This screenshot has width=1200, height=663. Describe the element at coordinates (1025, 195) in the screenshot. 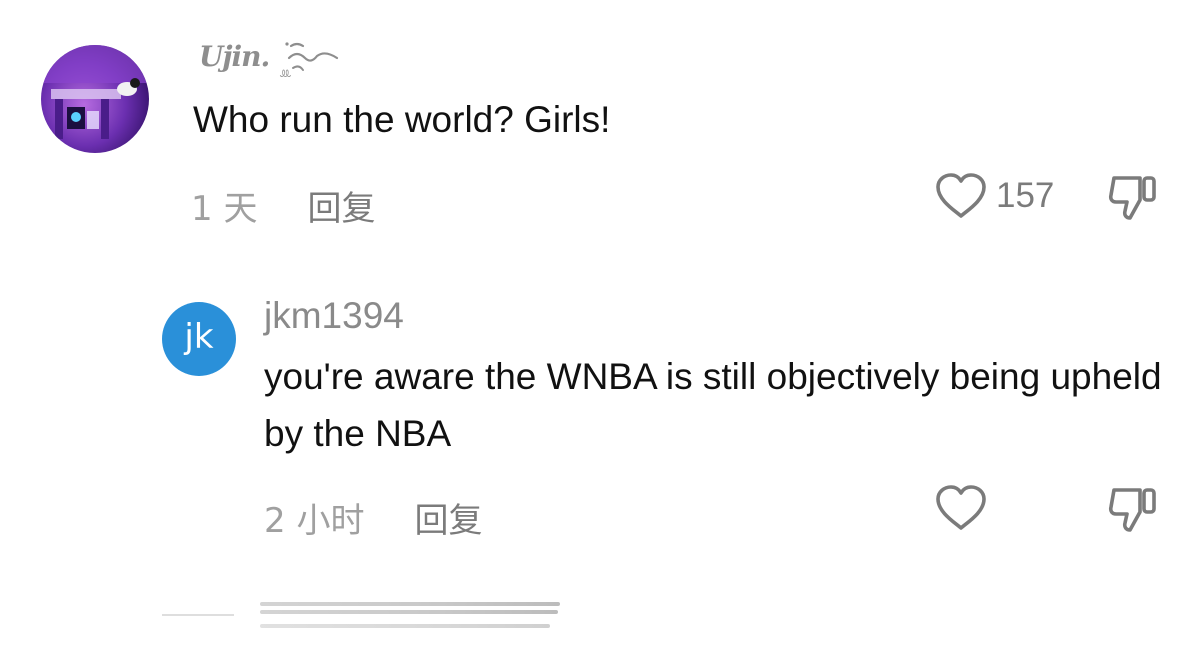

I see `like-count: 157` at that location.